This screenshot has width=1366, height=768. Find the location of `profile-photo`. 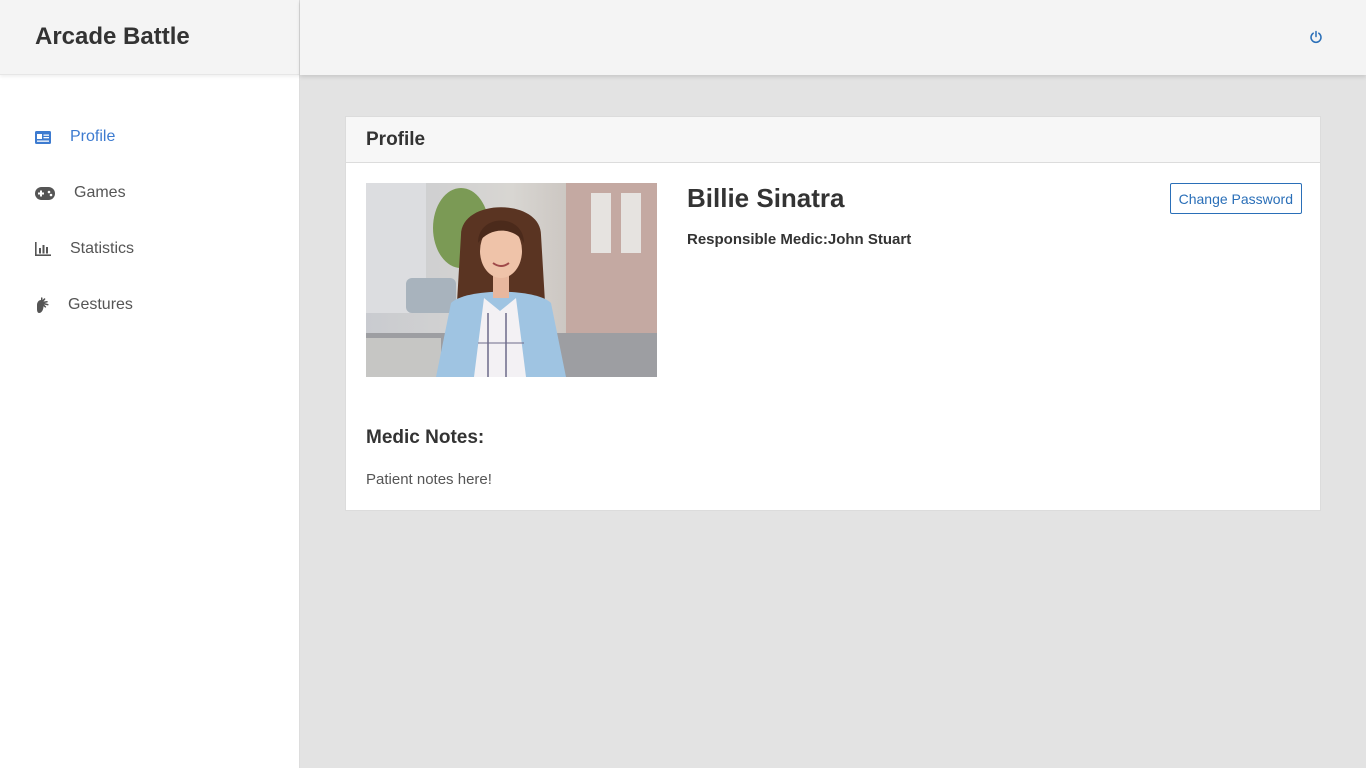

profile-photo is located at coordinates (511, 280).